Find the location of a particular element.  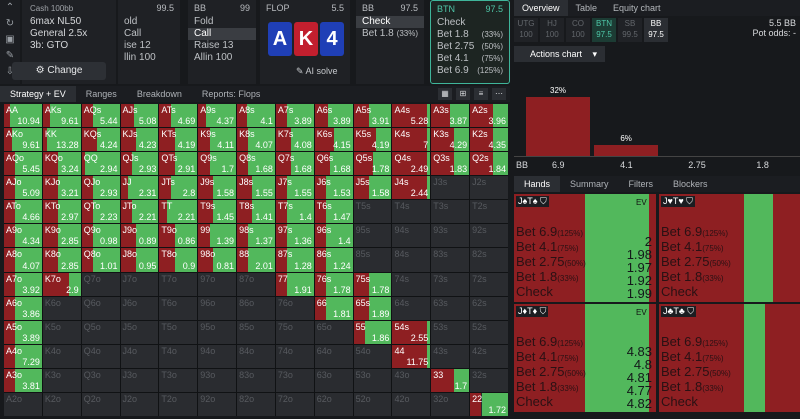

range-cell: QTs 2.91 is located at coordinates (178, 164).